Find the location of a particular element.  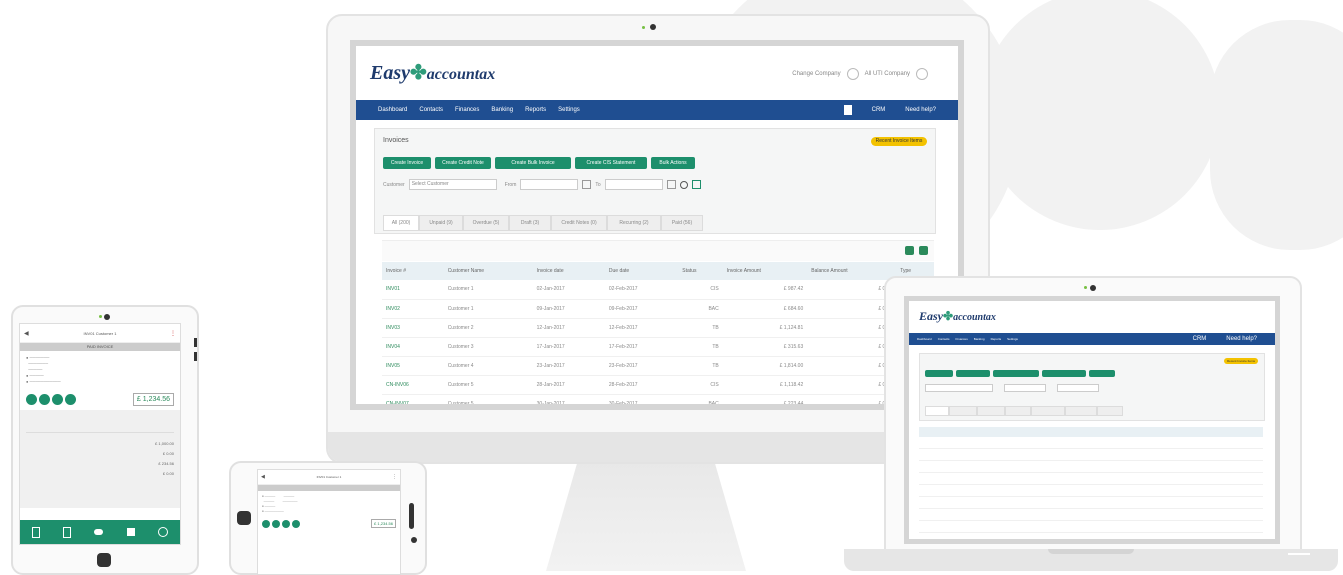

recent-items-button: Recent Invoice Items is located at coordinates (1241, 361).